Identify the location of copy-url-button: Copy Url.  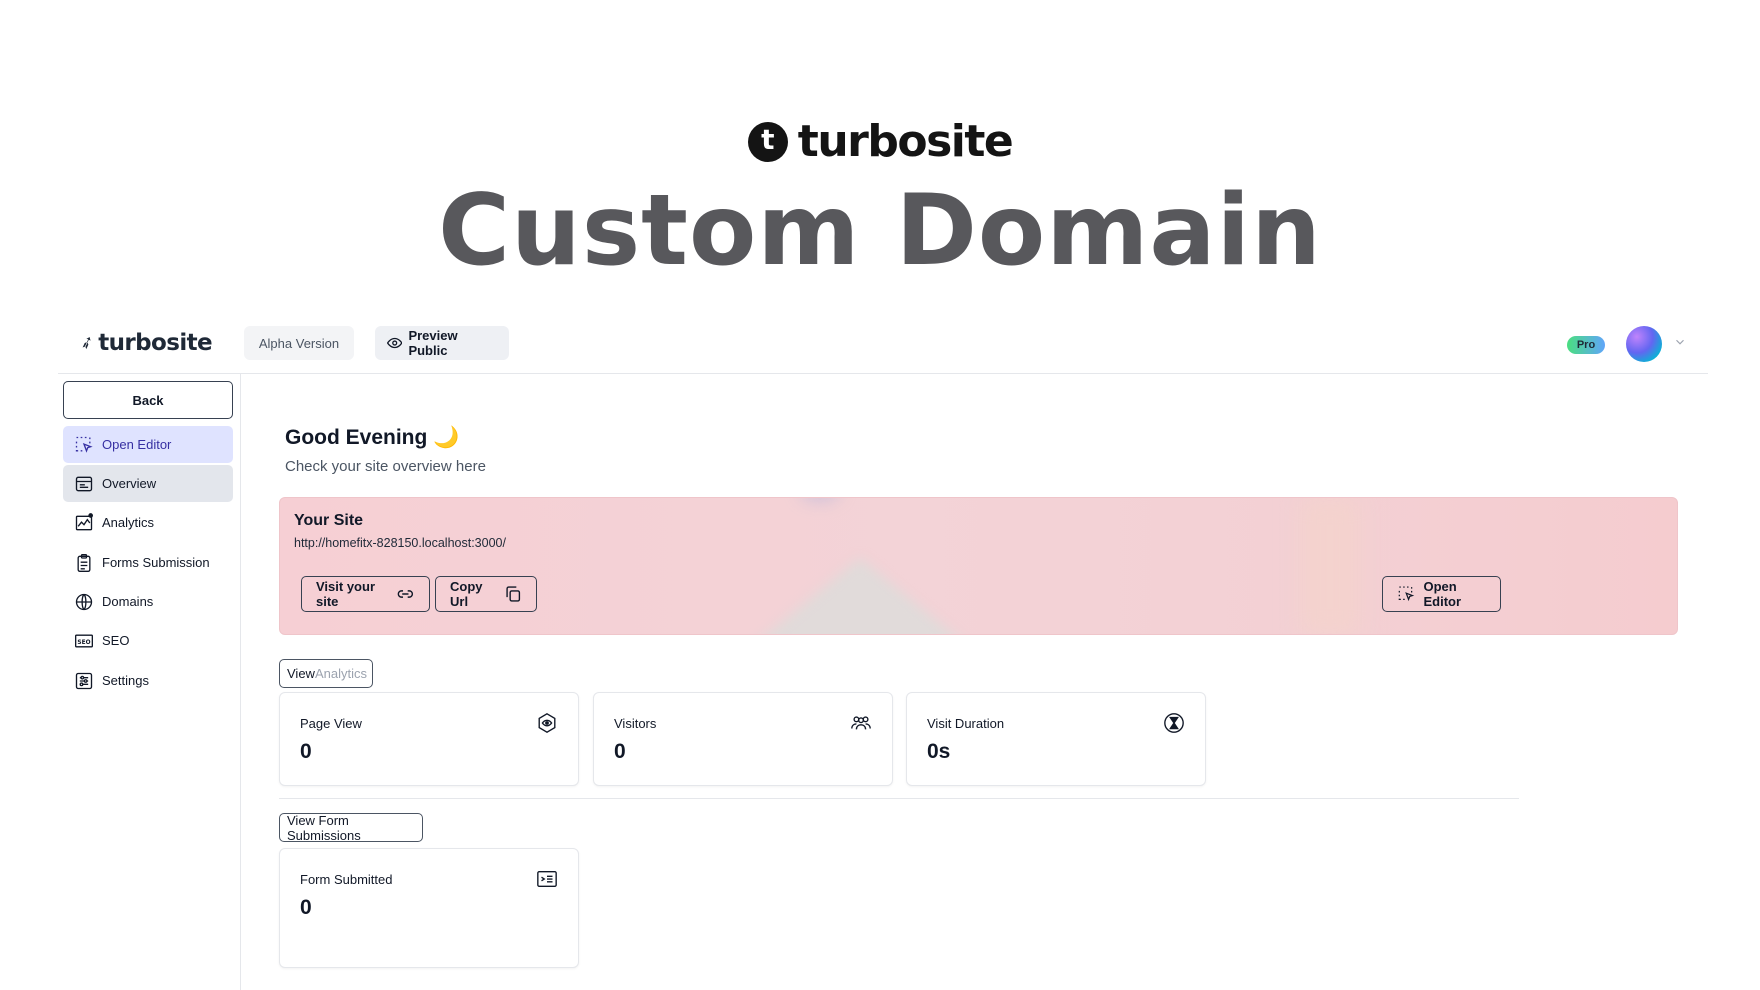
(486, 594).